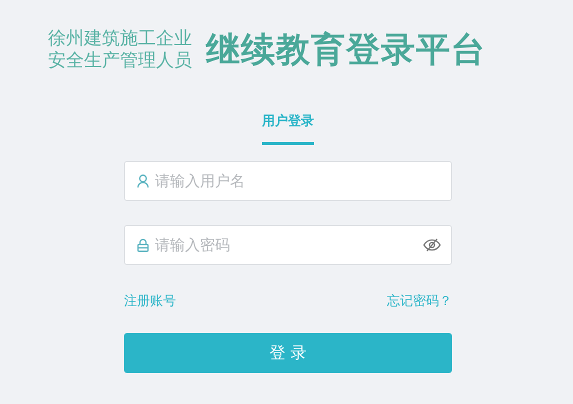 The height and width of the screenshot is (404, 573). Describe the element at coordinates (288, 353) in the screenshot. I see `login-button: 登 录` at that location.